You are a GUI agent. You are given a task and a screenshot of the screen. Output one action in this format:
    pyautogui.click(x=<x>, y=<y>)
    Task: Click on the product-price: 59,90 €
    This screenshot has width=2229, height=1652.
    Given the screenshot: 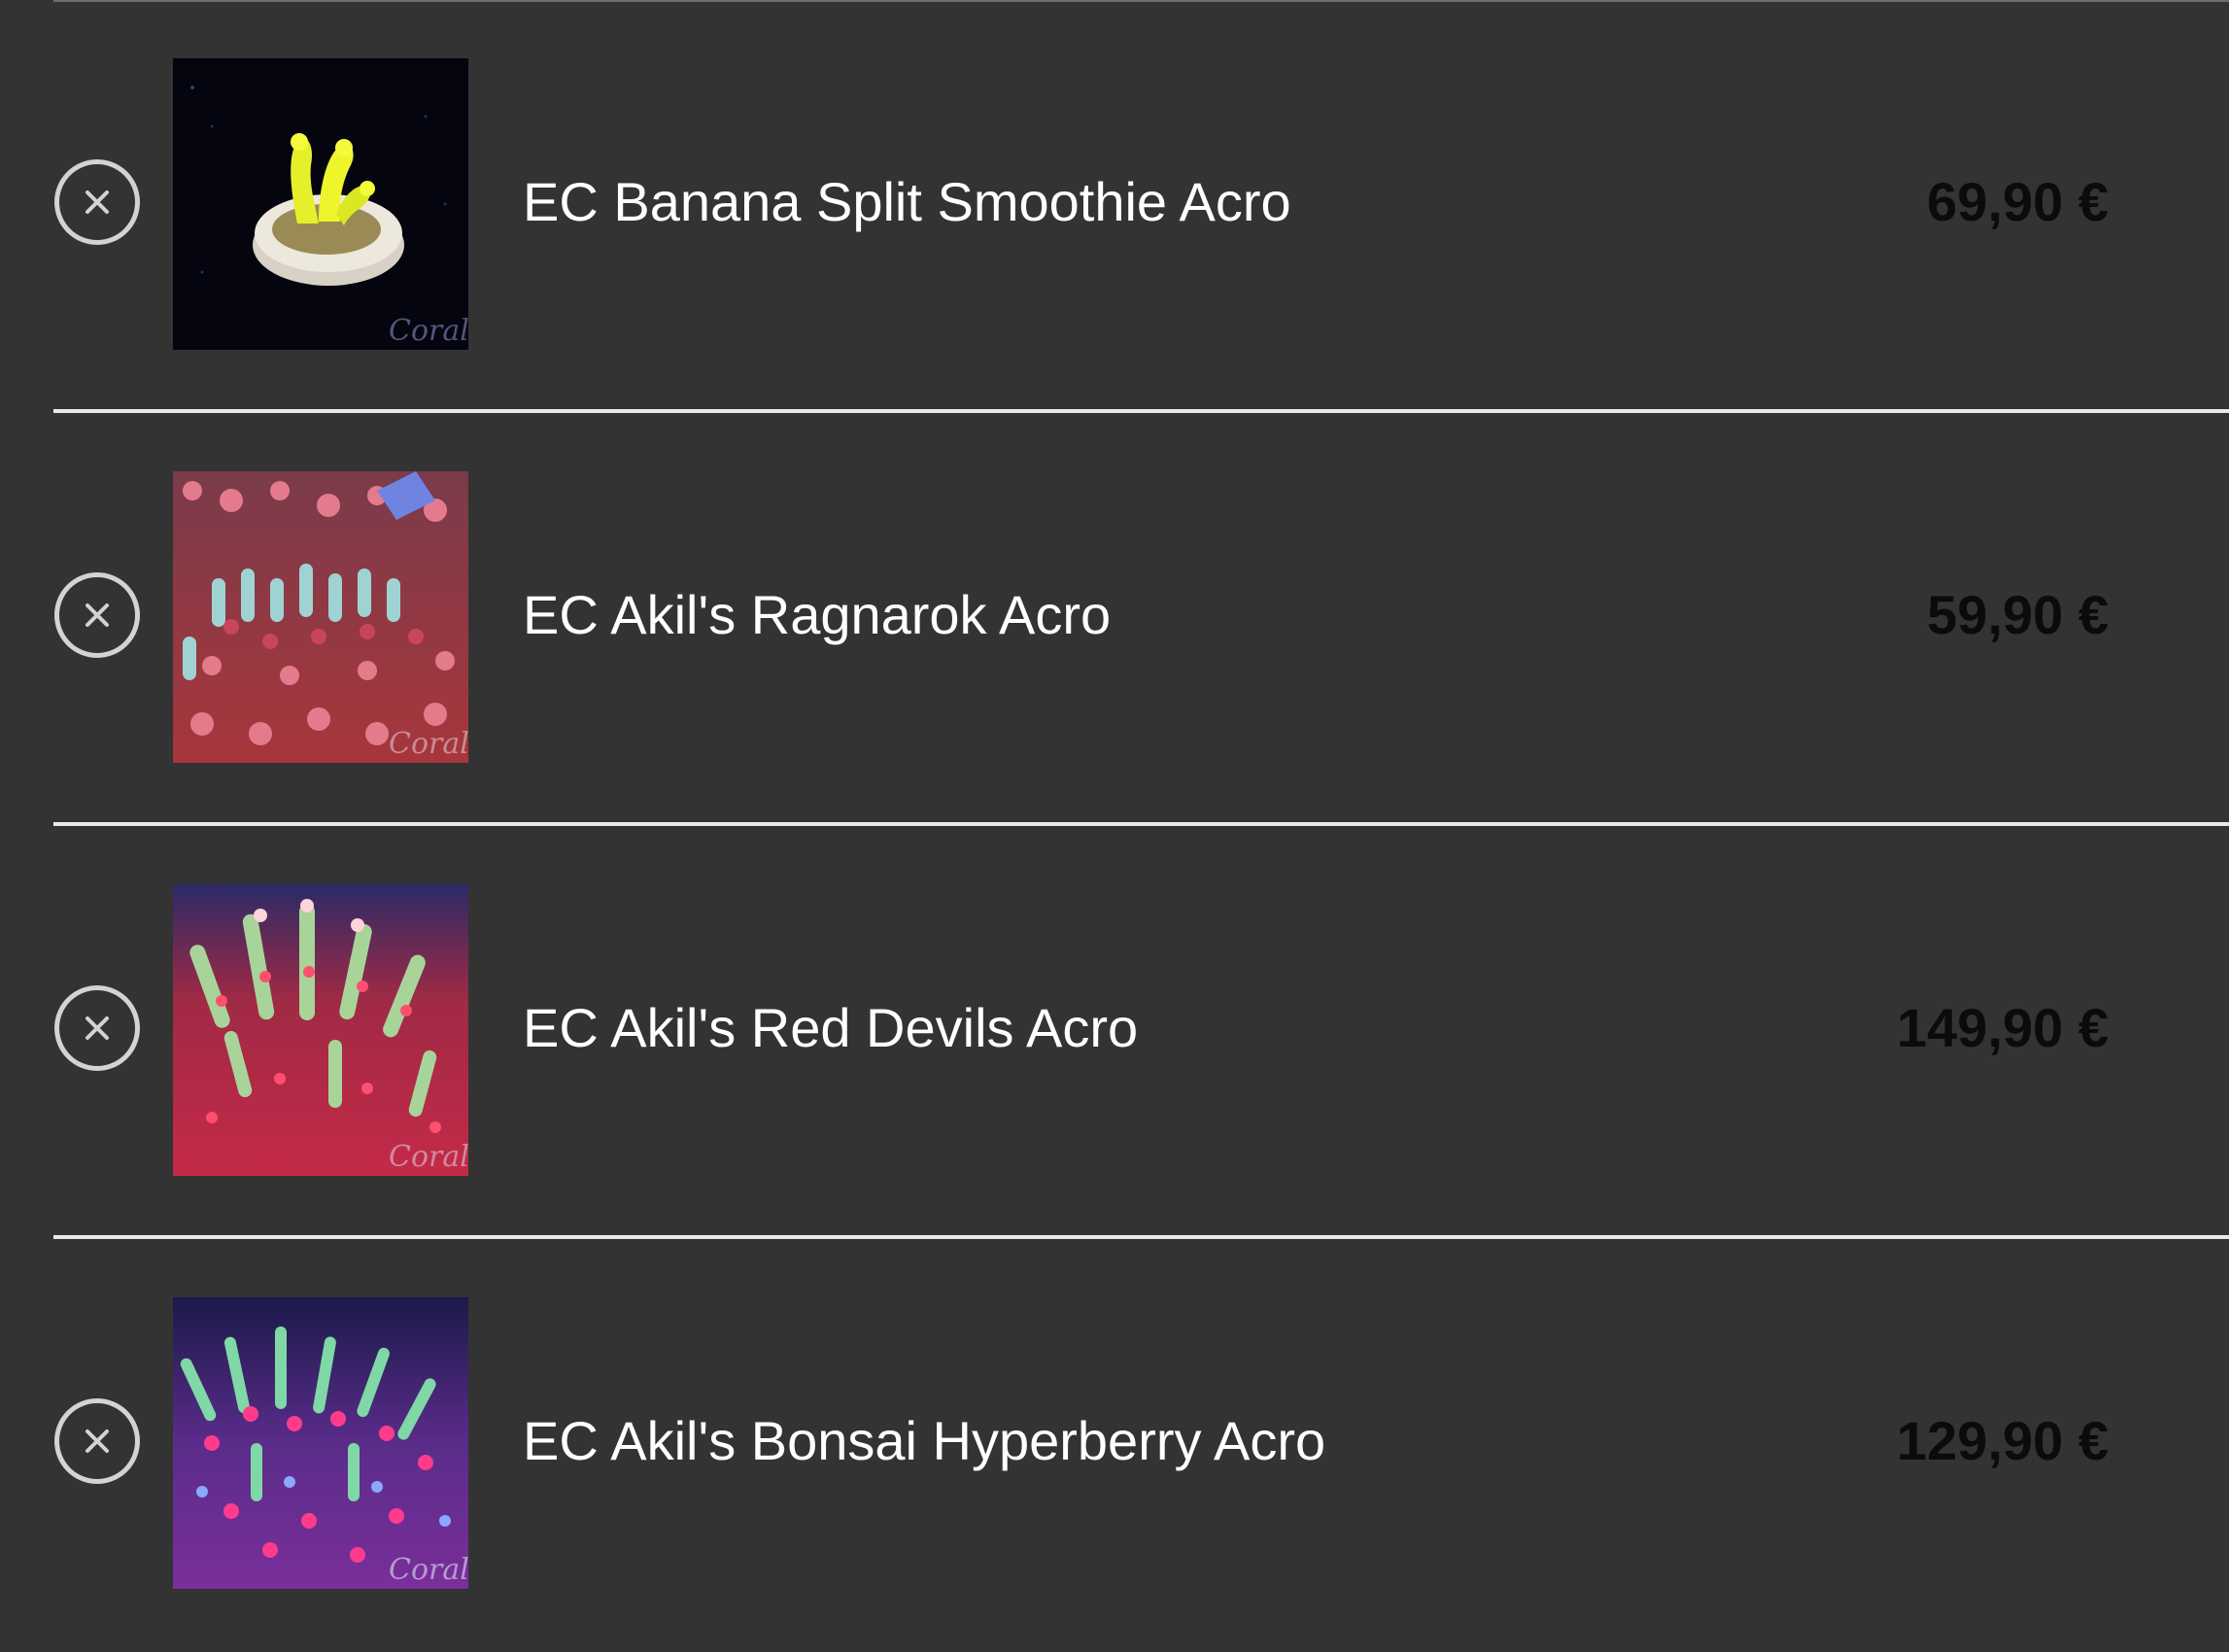 What is the action you would take?
    pyautogui.click(x=2018, y=615)
    